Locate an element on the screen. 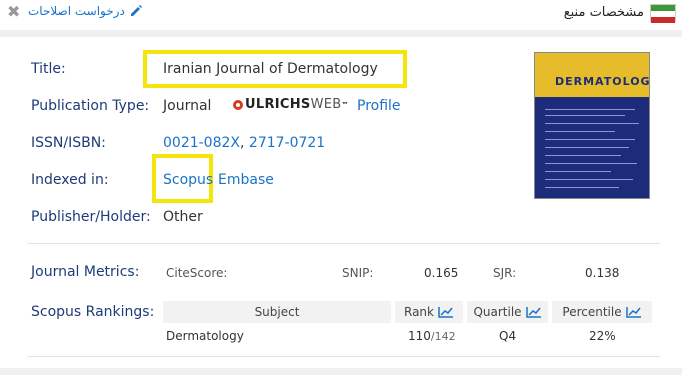 The height and width of the screenshot is (375, 682). journal-title: Iranian Journal of Dermatology is located at coordinates (270, 69).